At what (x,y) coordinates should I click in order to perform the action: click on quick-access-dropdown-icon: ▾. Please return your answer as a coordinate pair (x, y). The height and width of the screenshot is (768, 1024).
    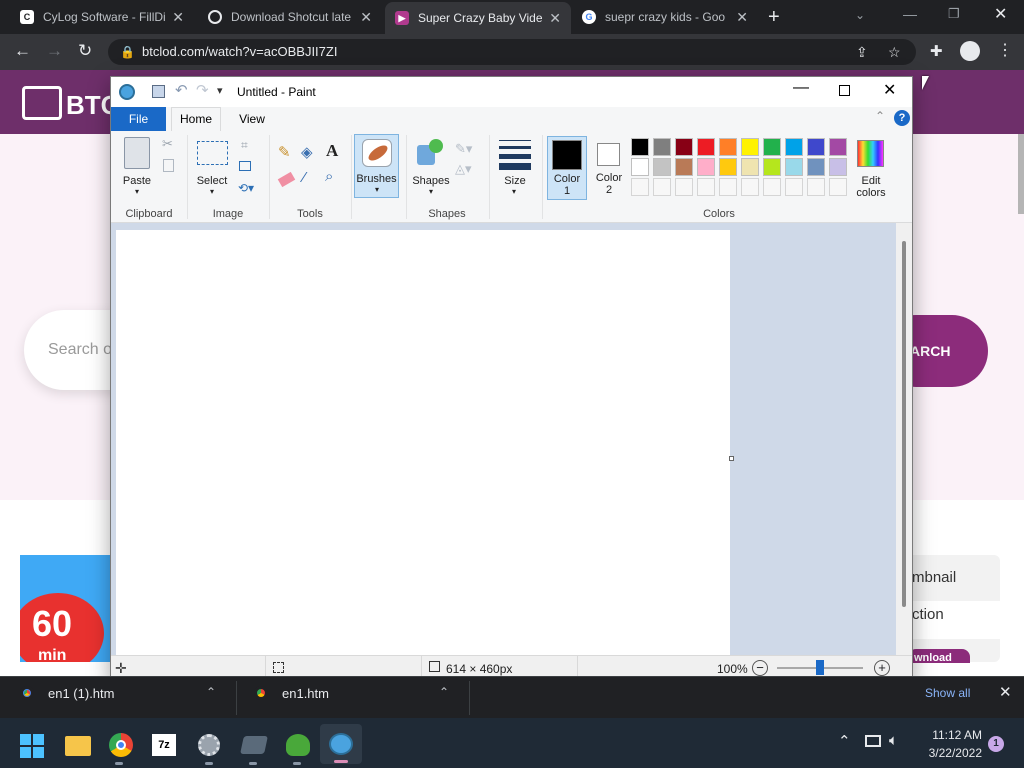
    Looking at the image, I should click on (220, 90).